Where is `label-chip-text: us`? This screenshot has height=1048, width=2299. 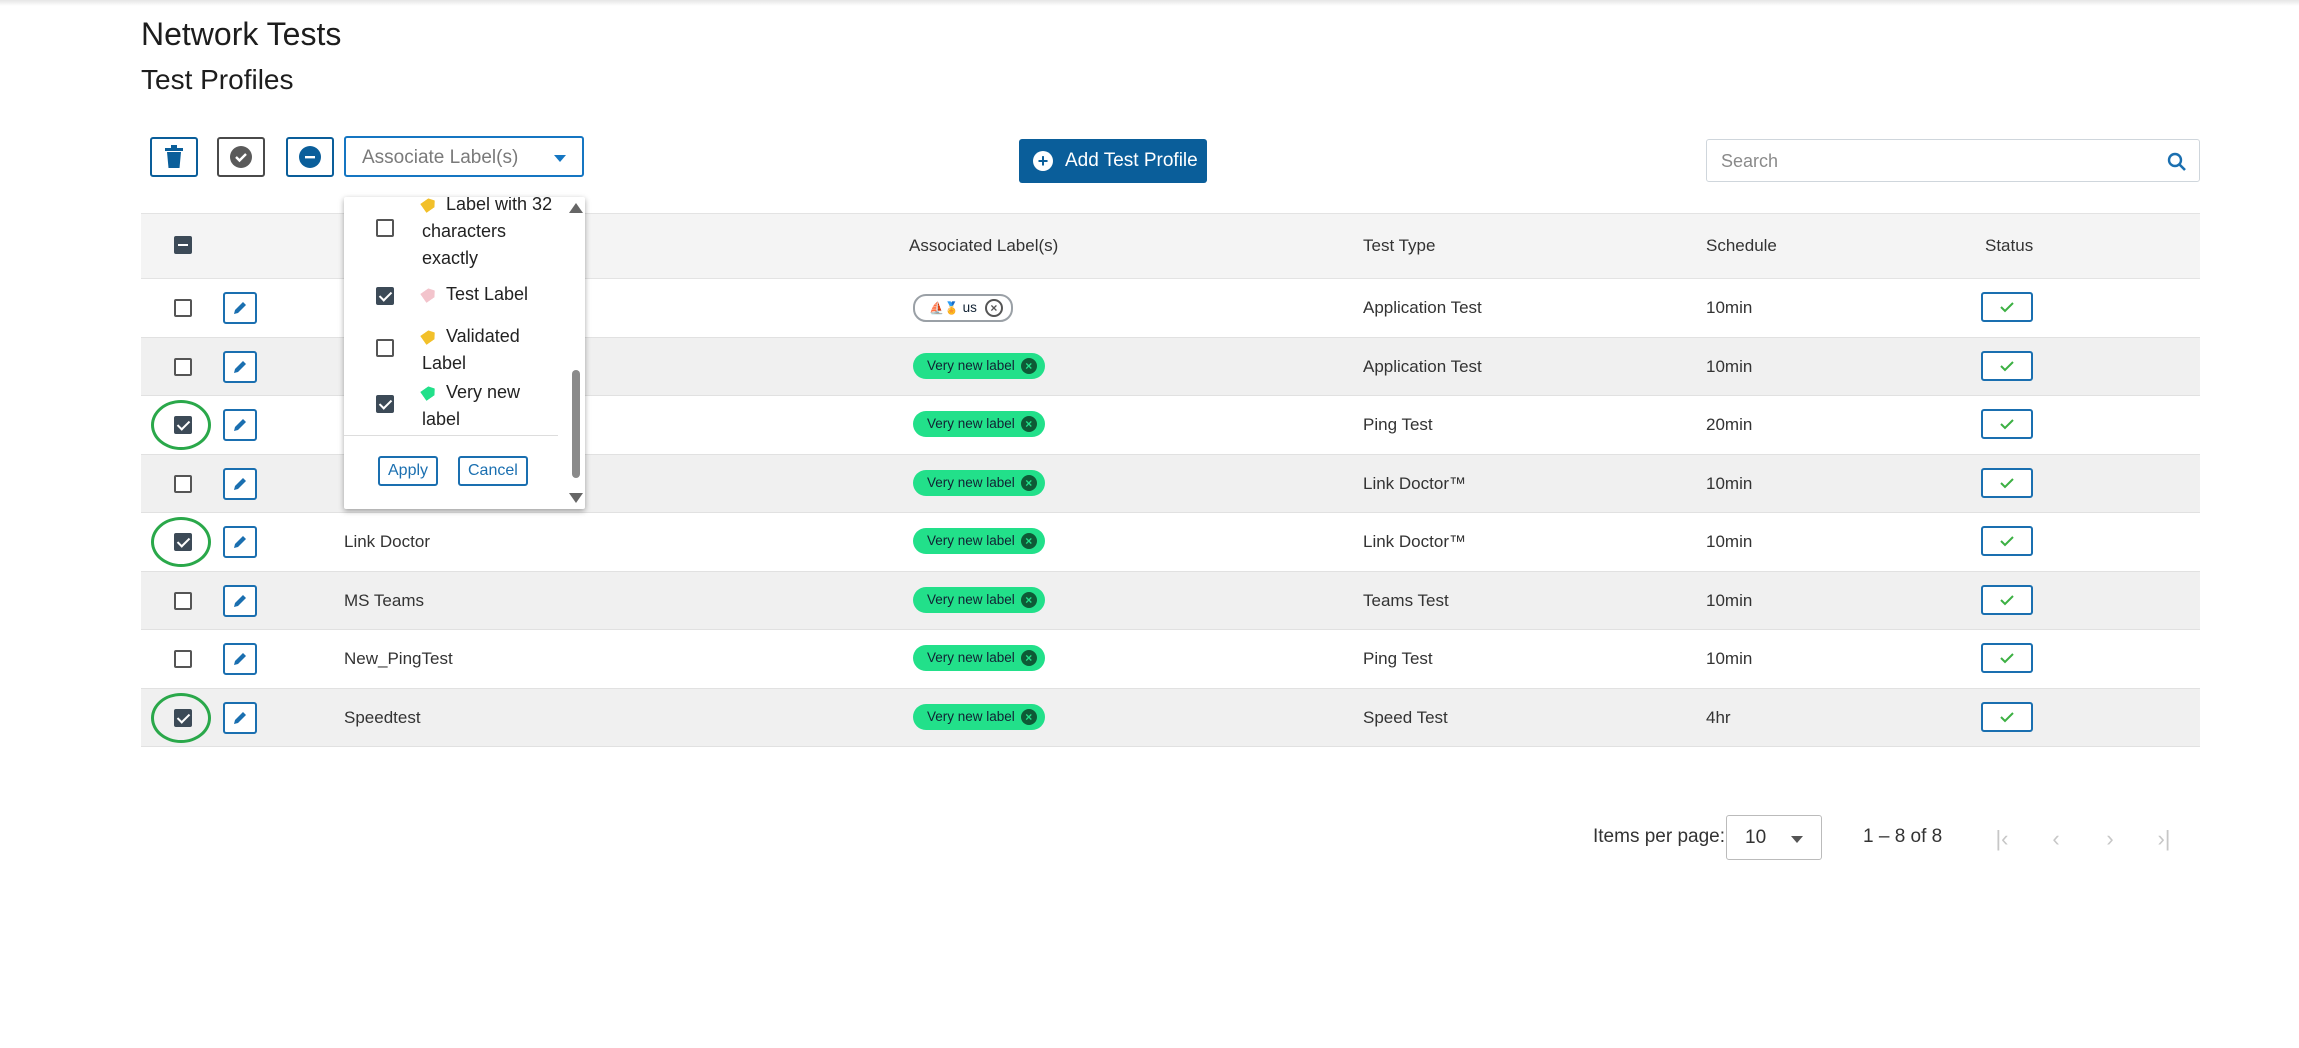
label-chip-text: us is located at coordinates (969, 307).